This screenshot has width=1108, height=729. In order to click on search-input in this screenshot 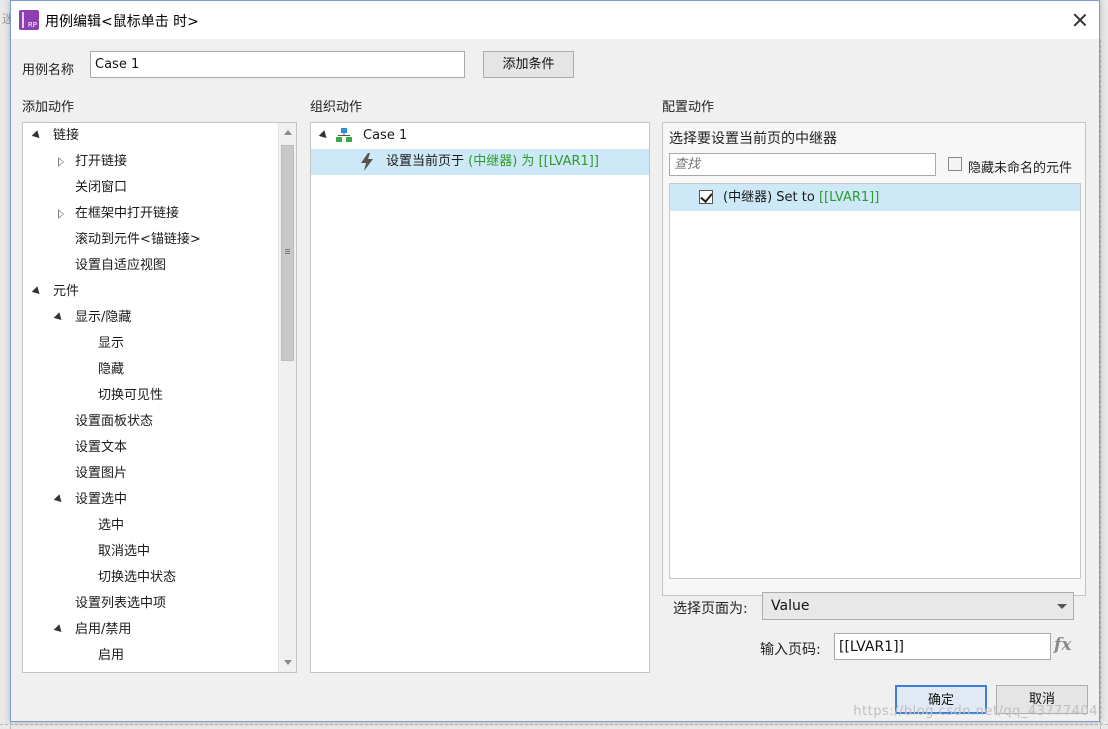, I will do `click(802, 164)`.